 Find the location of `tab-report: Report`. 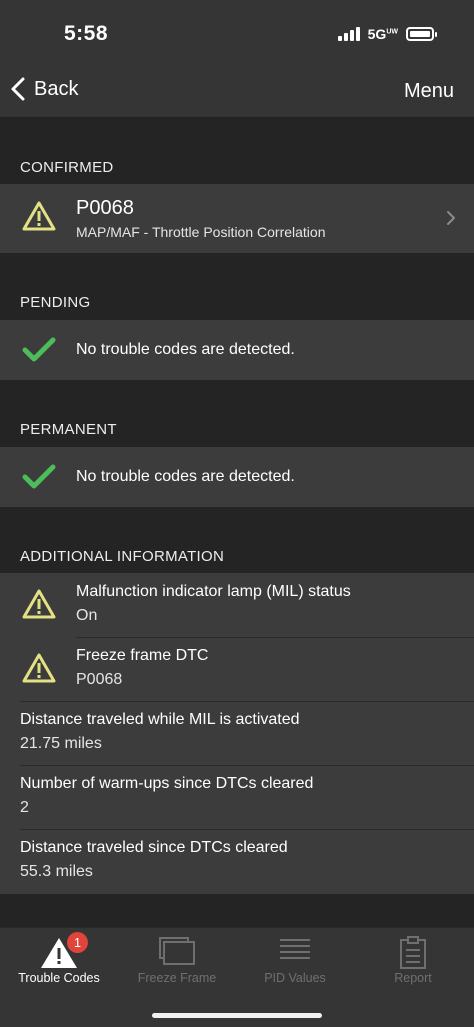

tab-report: Report is located at coordinates (413, 963).